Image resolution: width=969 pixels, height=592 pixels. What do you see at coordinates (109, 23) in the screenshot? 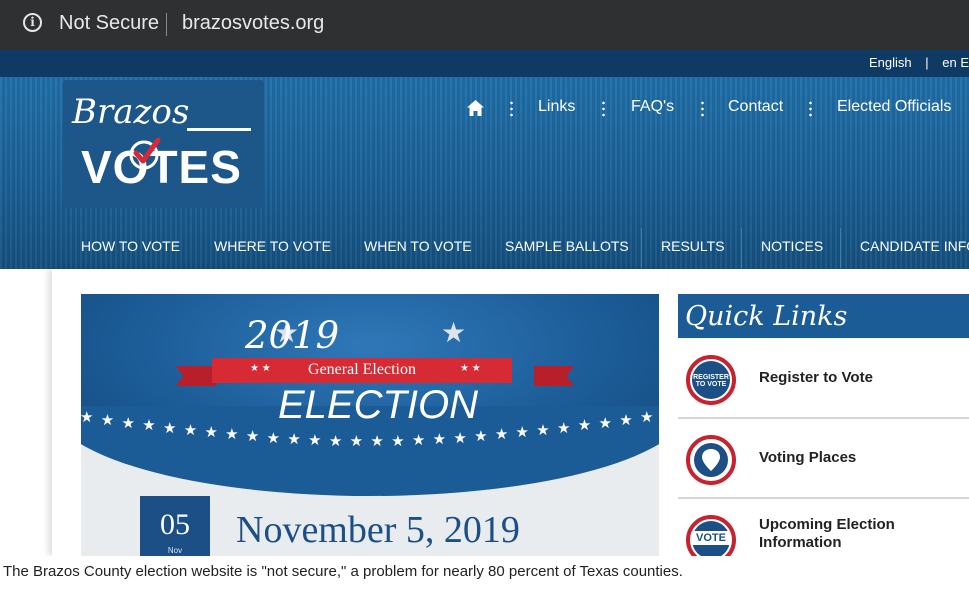
I see `security-status: Not Secure` at bounding box center [109, 23].